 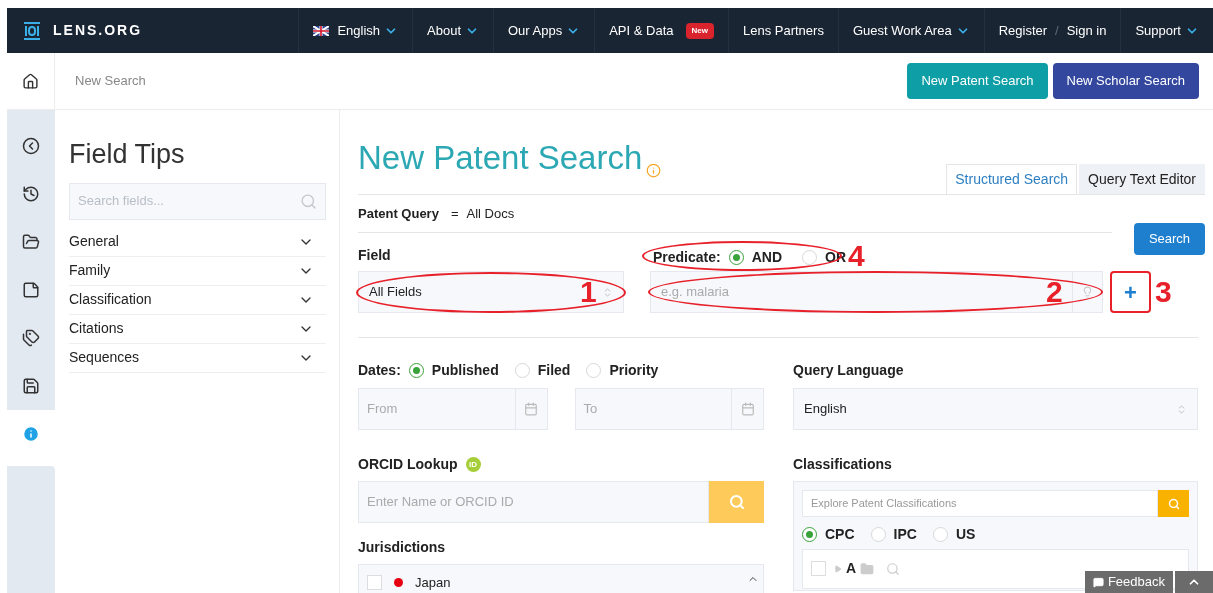 I want to click on query-label: Patent Query, so click(x=398, y=213).